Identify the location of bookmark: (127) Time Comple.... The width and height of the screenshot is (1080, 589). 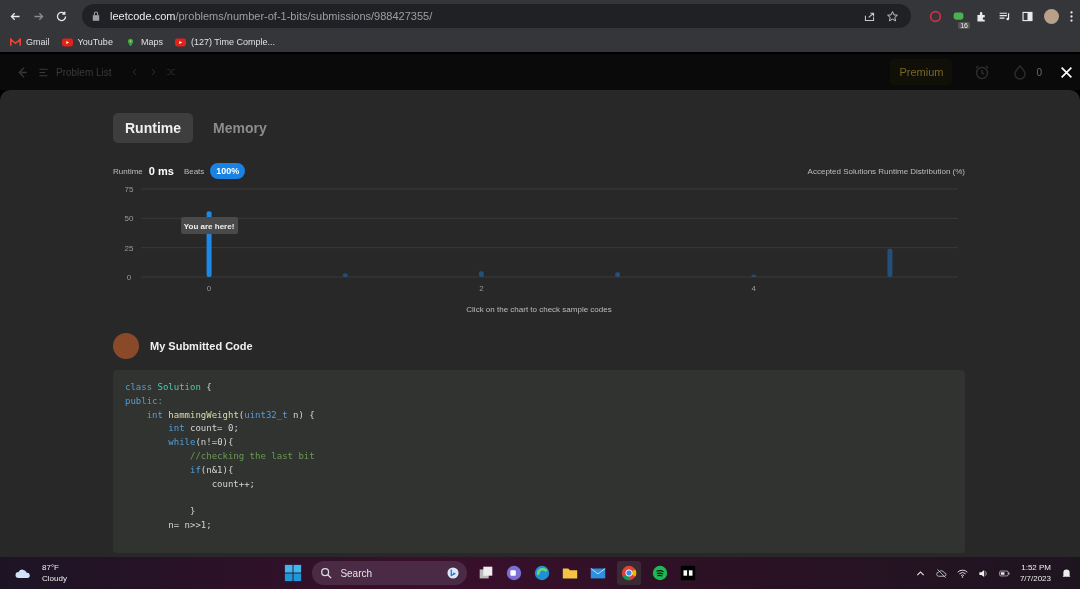
(224, 42).